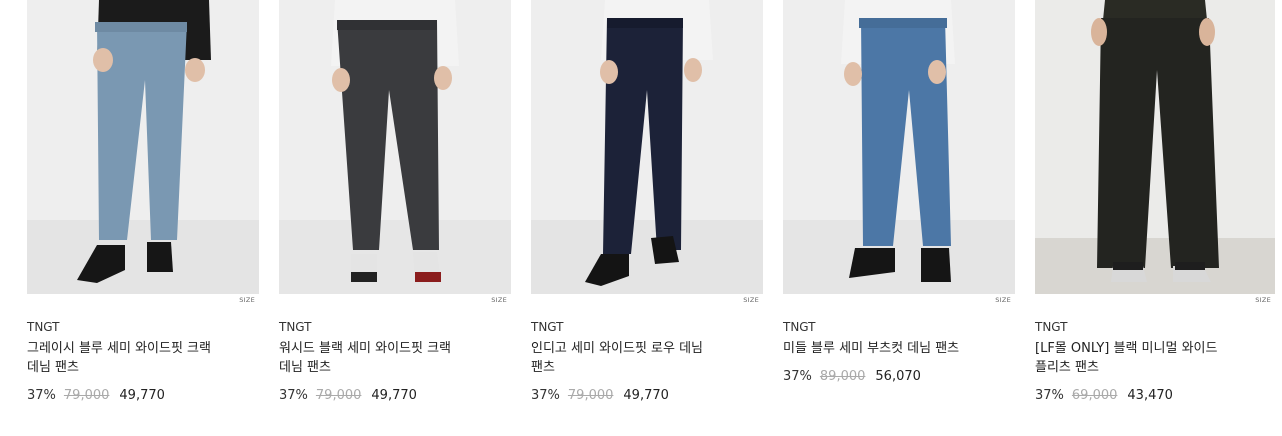 The image size is (1282, 436). What do you see at coordinates (365, 348) in the screenshot?
I see `product-name-line: 워시드 블랙 세미 와이드핏 크랙` at bounding box center [365, 348].